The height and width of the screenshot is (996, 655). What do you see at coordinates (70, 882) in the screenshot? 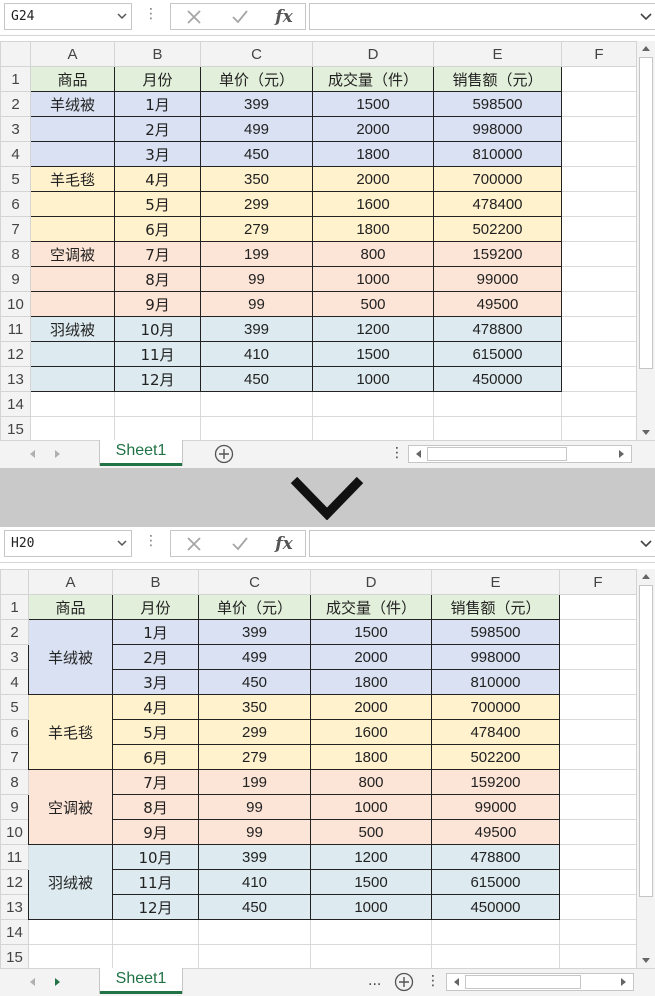
I see `merged-product-cell: 羽绒被` at bounding box center [70, 882].